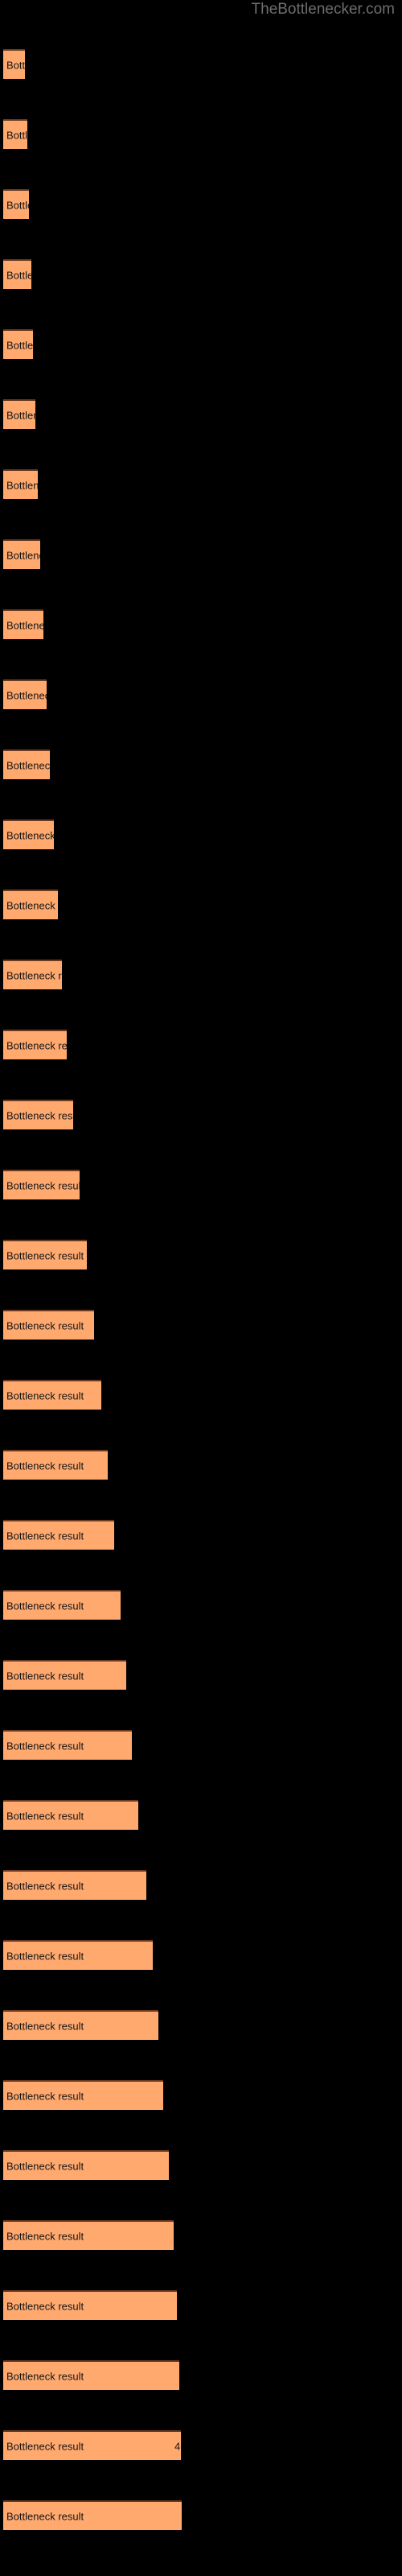 The width and height of the screenshot is (402, 2576). I want to click on bar-row: Bottleneck result 4, so click(92, 2445).